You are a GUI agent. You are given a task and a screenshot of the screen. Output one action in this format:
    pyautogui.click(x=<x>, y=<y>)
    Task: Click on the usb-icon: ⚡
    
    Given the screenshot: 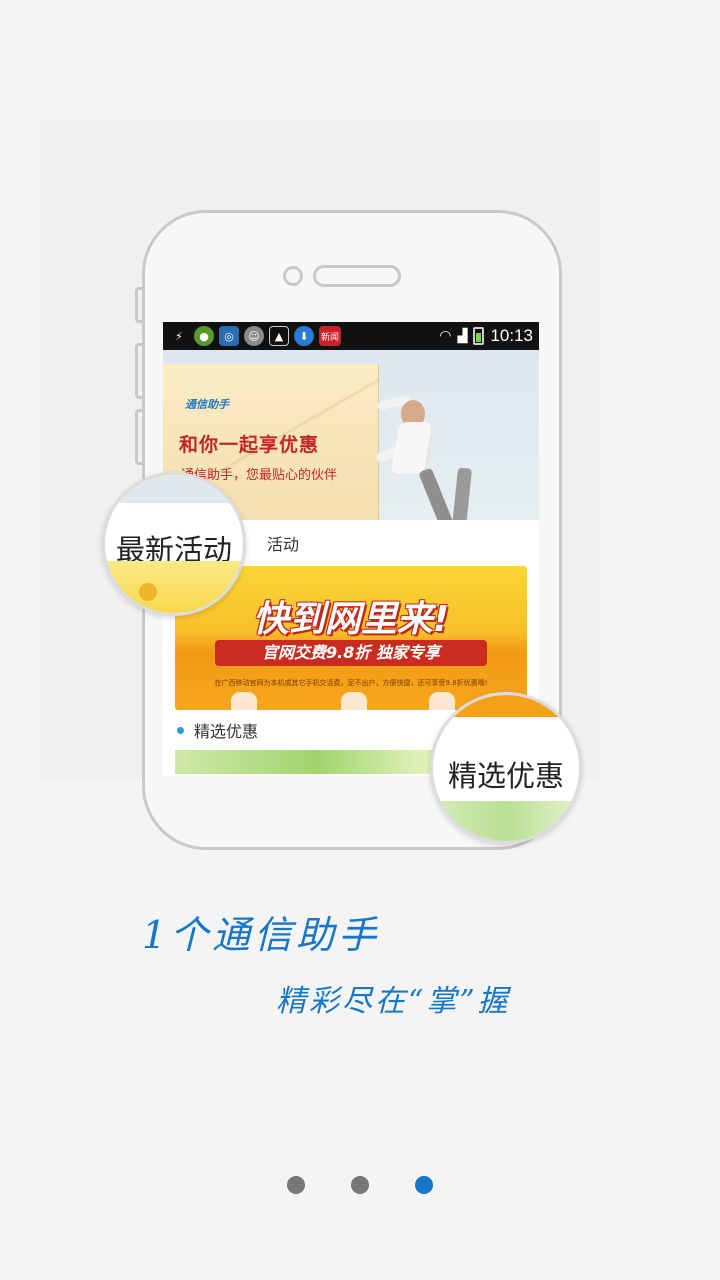 What is the action you would take?
    pyautogui.click(x=179, y=336)
    